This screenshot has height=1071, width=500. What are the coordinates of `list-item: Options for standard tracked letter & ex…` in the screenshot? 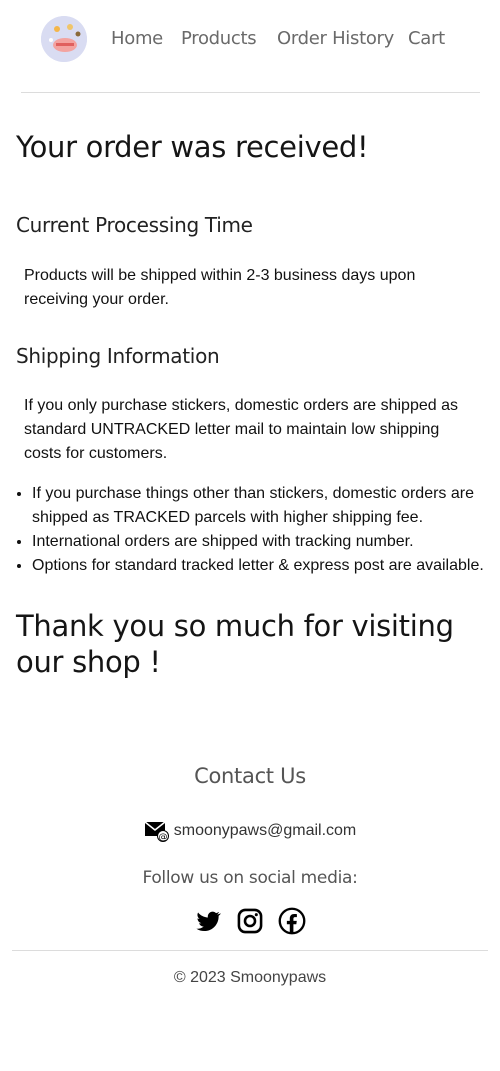 It's located at (266, 566).